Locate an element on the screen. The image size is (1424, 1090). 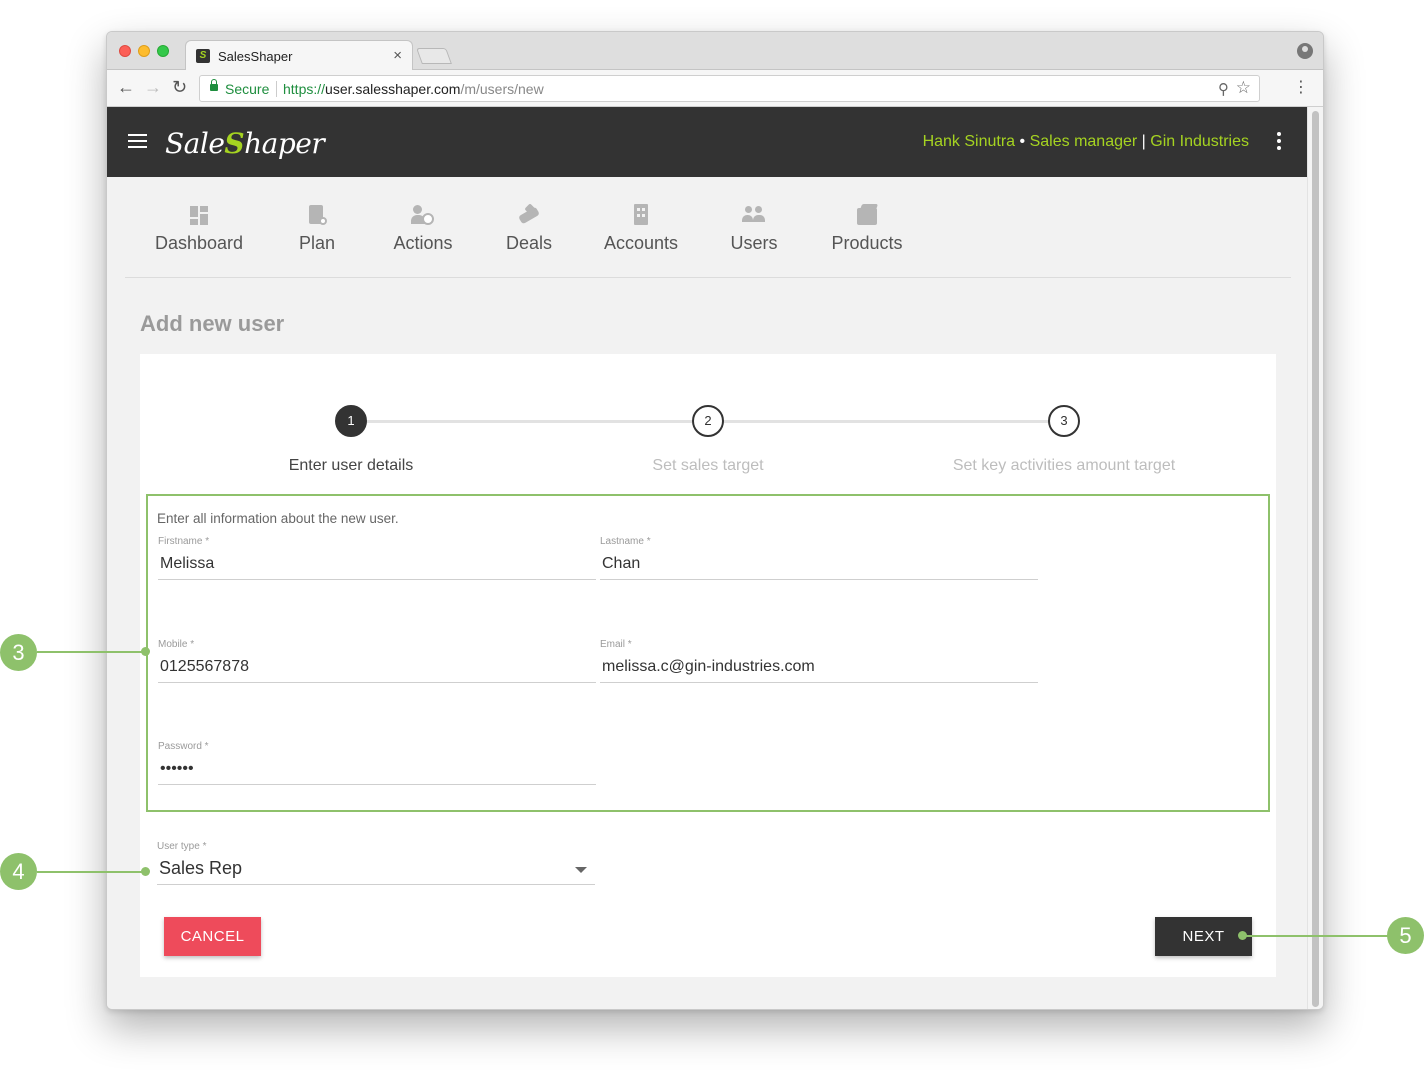
page-title: Add new user is located at coordinates (212, 323).